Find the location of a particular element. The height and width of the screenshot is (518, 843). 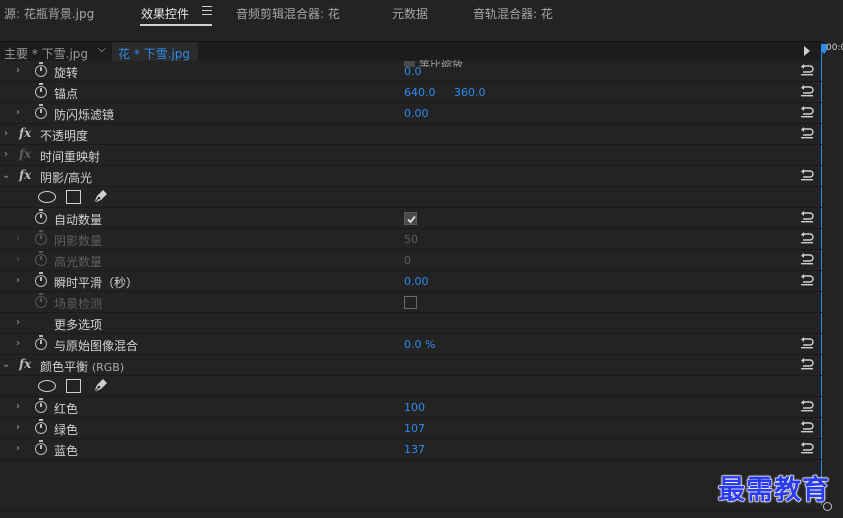

effect-row-time-remap: › fx 时间重映射 is located at coordinates (411, 155).